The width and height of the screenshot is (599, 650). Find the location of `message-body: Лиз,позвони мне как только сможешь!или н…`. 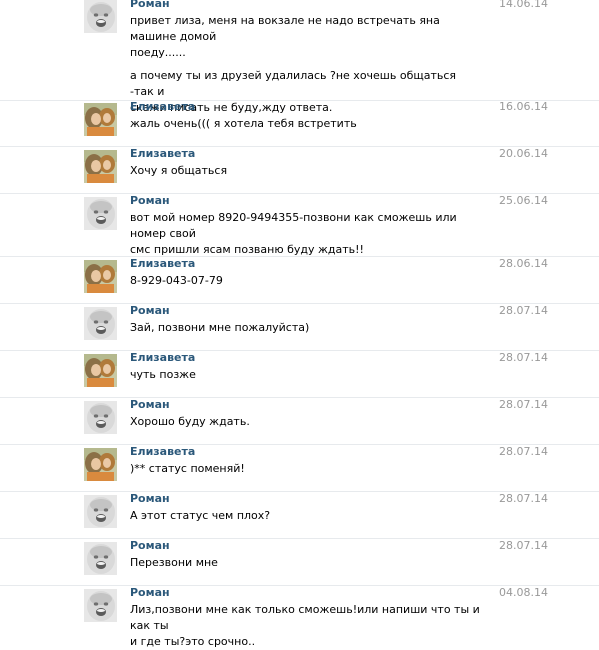

message-body: Лиз,позвони мне как только сможешь!или н… is located at coordinates (305, 626).